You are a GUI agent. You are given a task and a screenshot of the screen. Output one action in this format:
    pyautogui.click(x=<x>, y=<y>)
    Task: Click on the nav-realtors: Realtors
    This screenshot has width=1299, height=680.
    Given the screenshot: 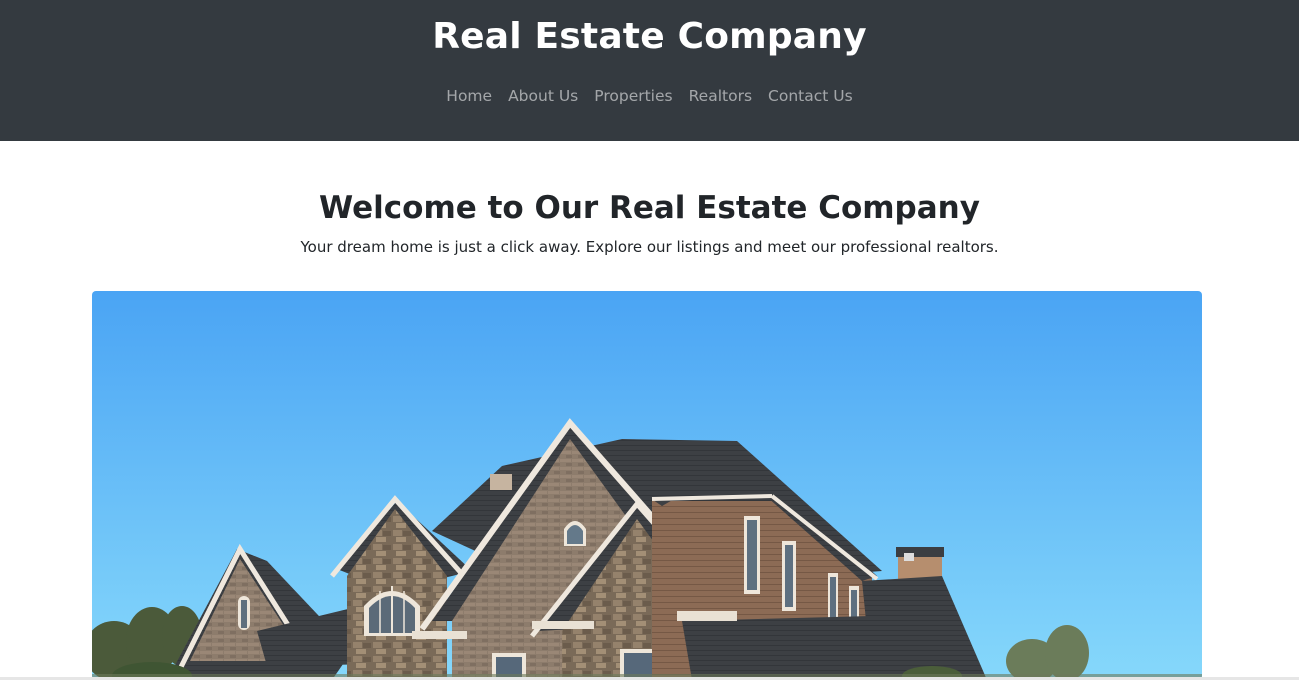 What is the action you would take?
    pyautogui.click(x=720, y=96)
    